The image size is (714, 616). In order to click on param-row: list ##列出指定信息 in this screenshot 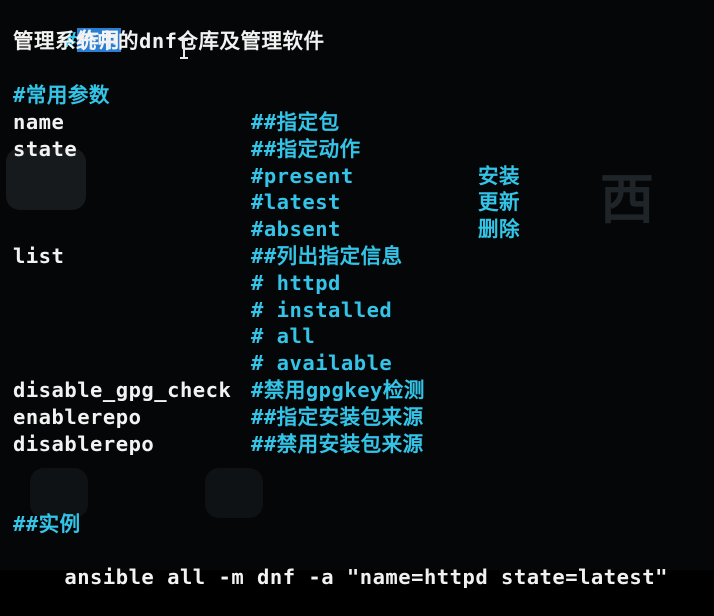, I will do `click(358, 256)`.